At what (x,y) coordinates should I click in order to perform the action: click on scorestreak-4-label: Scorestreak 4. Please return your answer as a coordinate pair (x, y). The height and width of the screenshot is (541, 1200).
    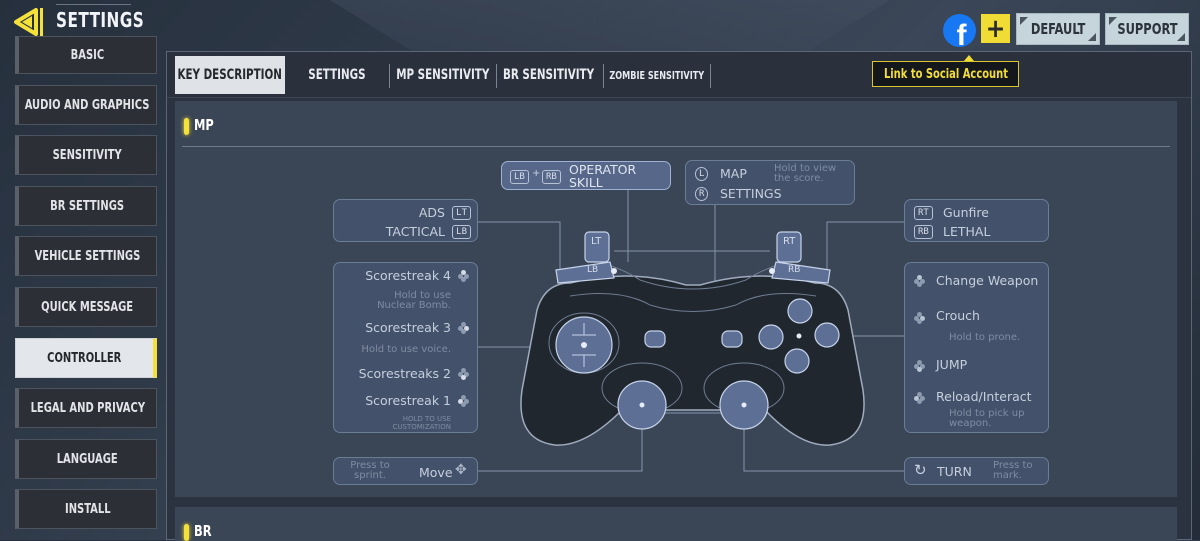
    Looking at the image, I should click on (408, 275).